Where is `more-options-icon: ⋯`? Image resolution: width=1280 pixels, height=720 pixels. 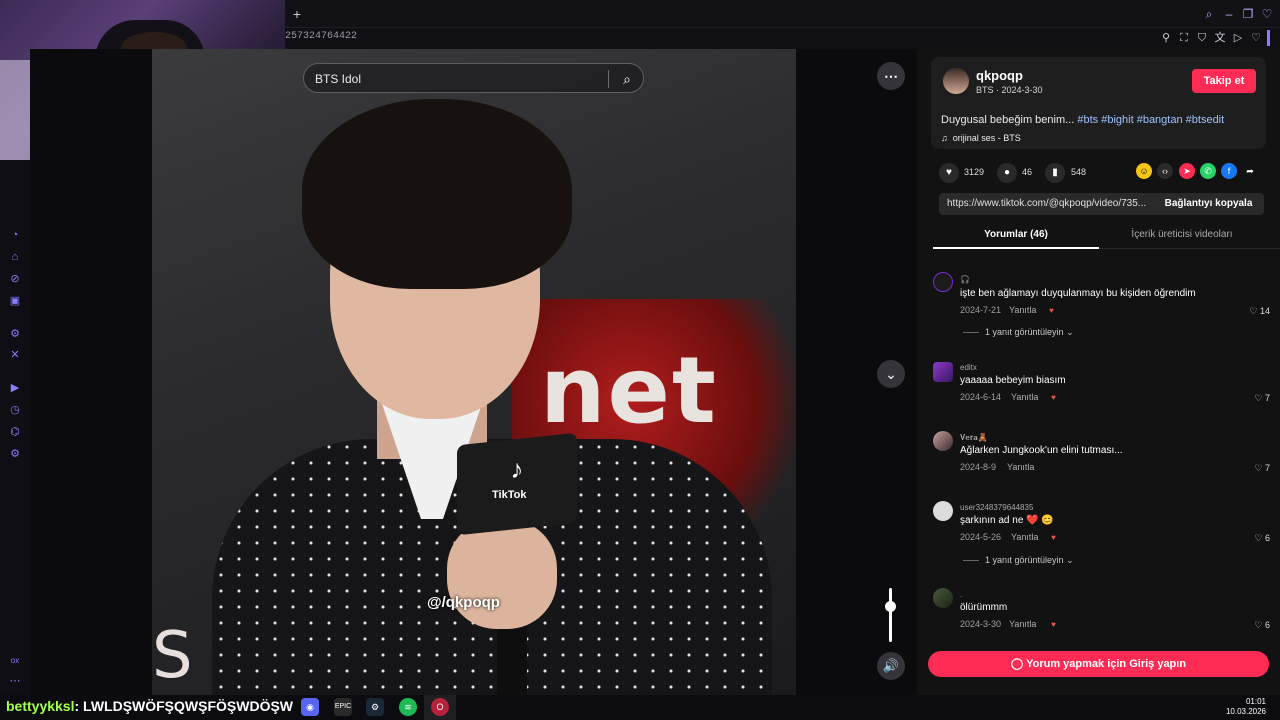 more-options-icon: ⋯ is located at coordinates (891, 76).